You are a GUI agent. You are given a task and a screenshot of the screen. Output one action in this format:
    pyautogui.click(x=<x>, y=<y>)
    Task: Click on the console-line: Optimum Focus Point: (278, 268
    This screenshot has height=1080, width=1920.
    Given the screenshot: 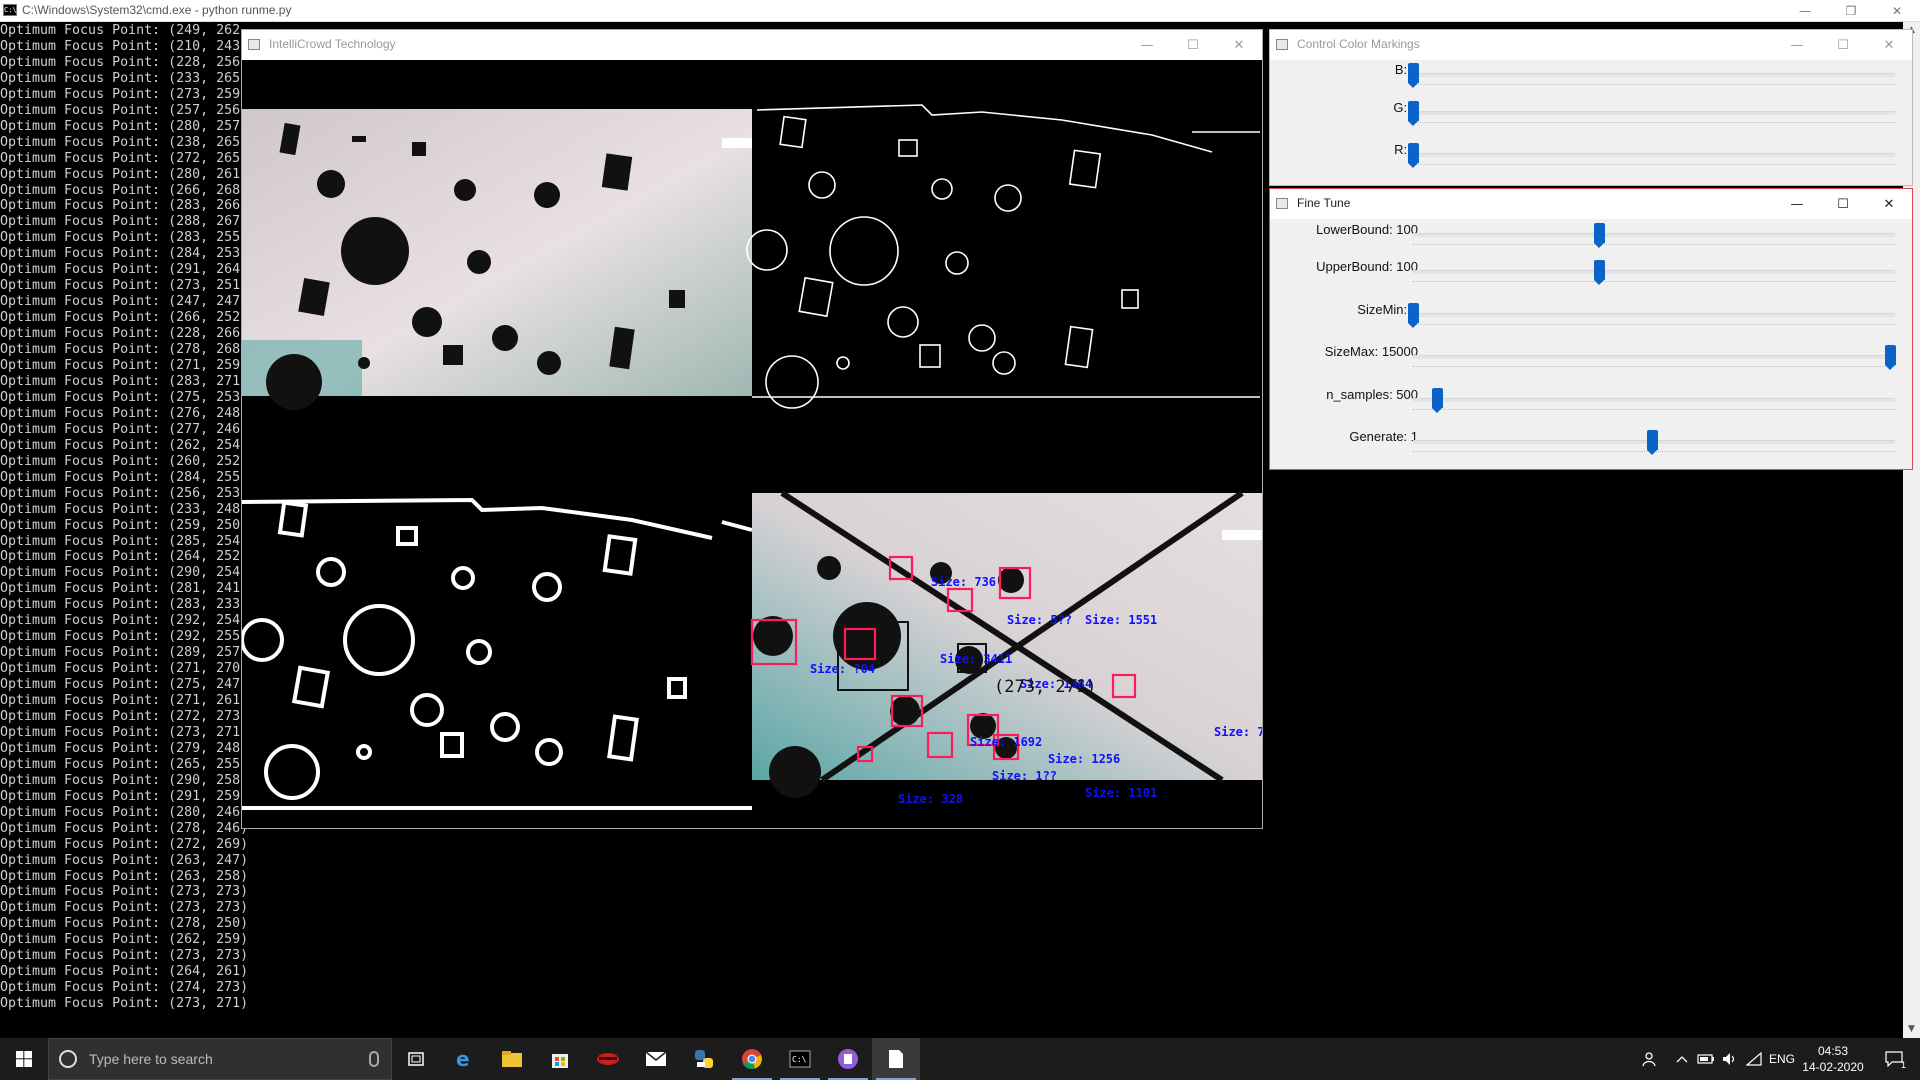 What is the action you would take?
    pyautogui.click(x=120, y=350)
    